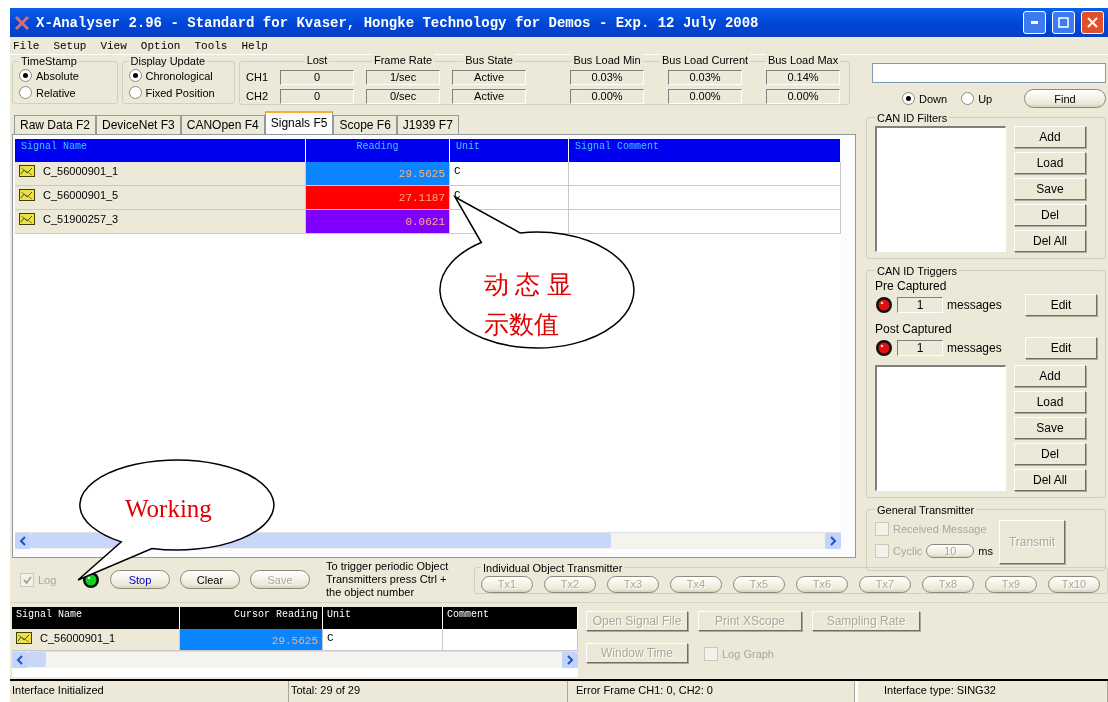 The image size is (1108, 702). I want to click on column-label: Bus State, so click(489, 60).